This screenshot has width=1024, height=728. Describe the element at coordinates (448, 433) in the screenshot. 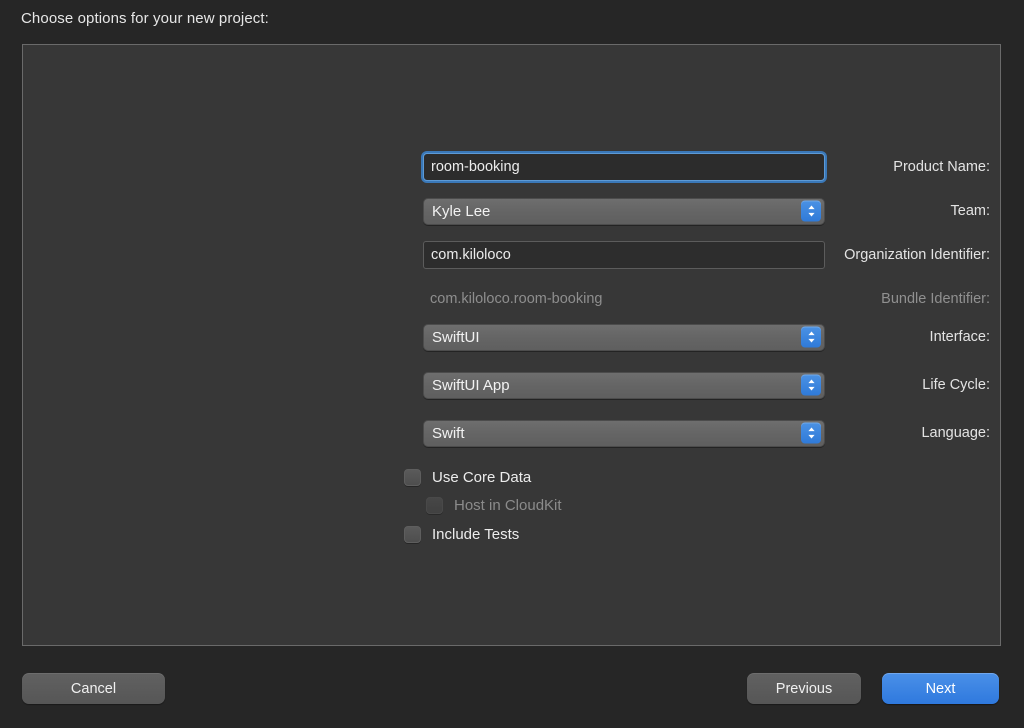

I see `popup-selected-value: Swift` at that location.